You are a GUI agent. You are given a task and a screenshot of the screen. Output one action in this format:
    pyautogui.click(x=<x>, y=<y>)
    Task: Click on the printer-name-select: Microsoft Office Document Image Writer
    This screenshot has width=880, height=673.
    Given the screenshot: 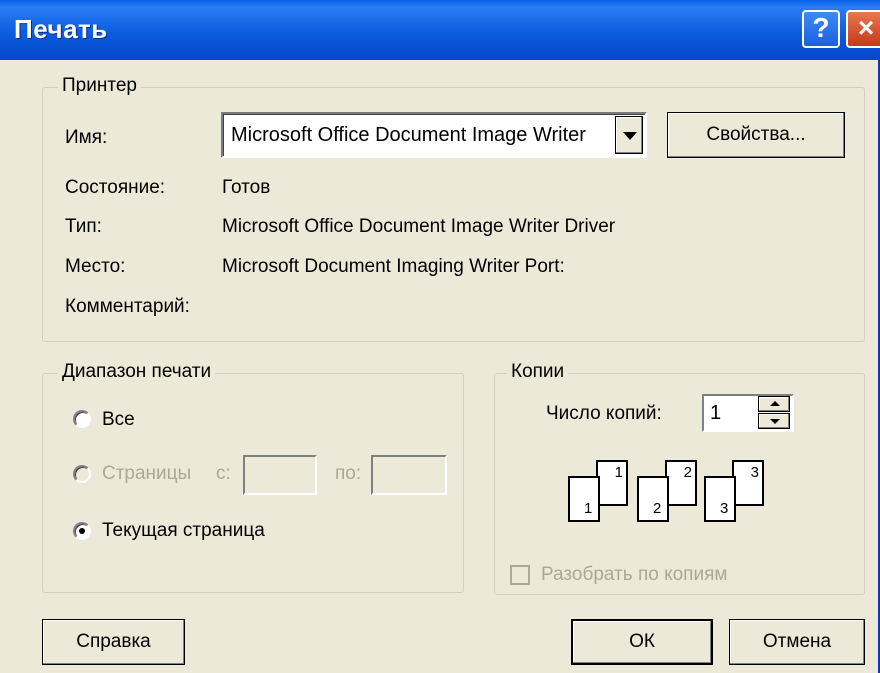 What is the action you would take?
    pyautogui.click(x=434, y=135)
    